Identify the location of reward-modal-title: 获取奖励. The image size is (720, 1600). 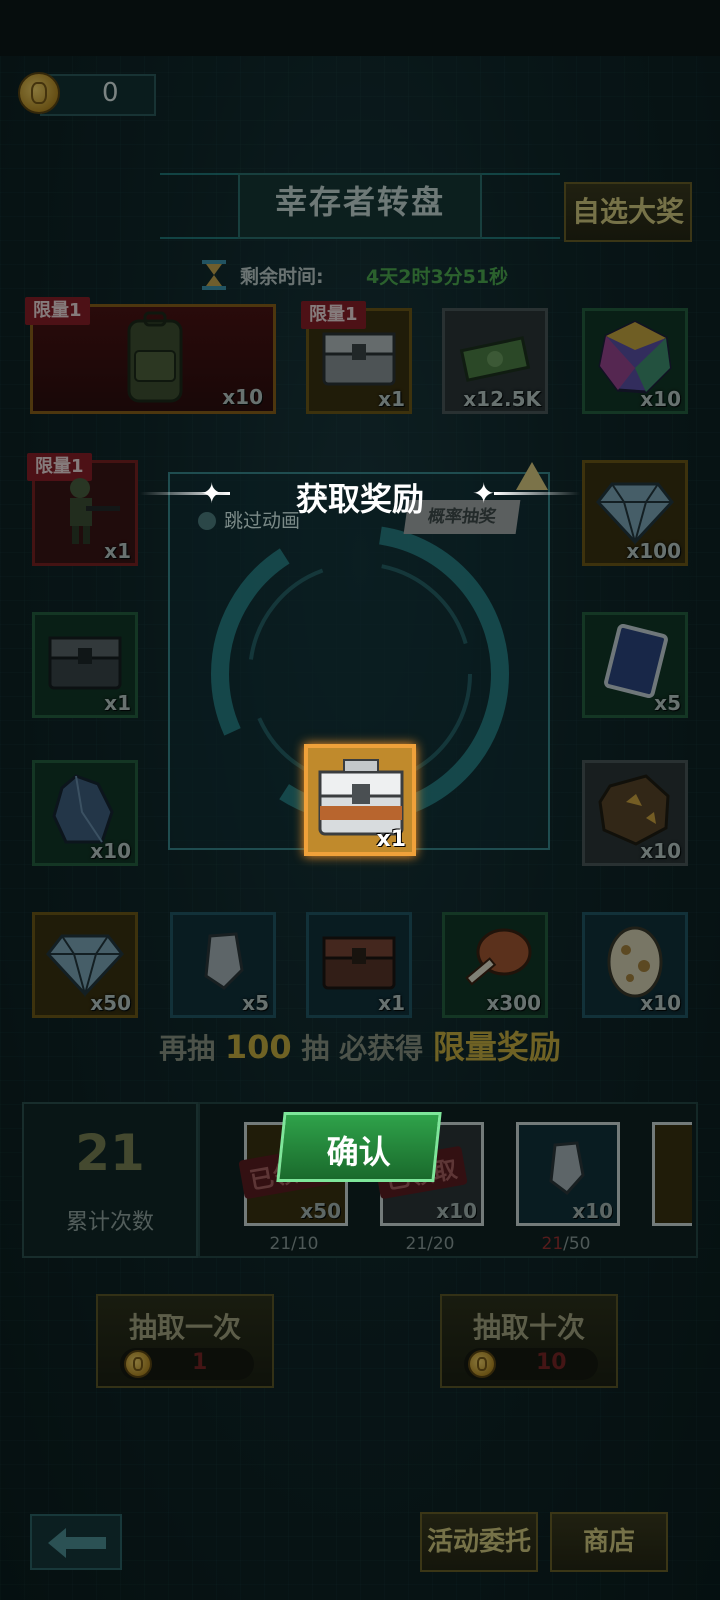
(359, 499).